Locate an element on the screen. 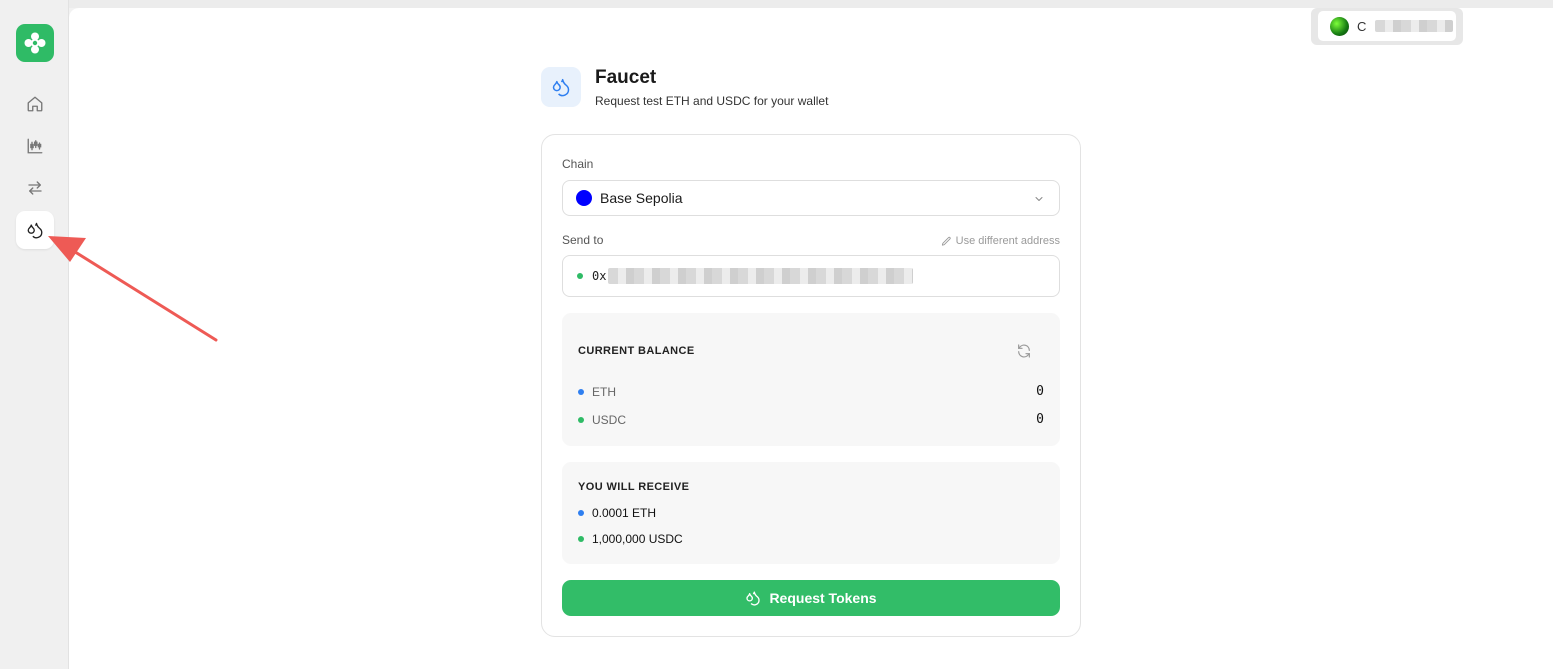  swap-arrows-icon is located at coordinates (35, 188).